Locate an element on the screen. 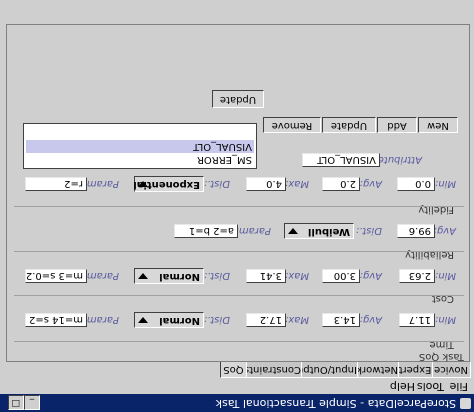  time-max-field: 17.2 is located at coordinates (266, 320).